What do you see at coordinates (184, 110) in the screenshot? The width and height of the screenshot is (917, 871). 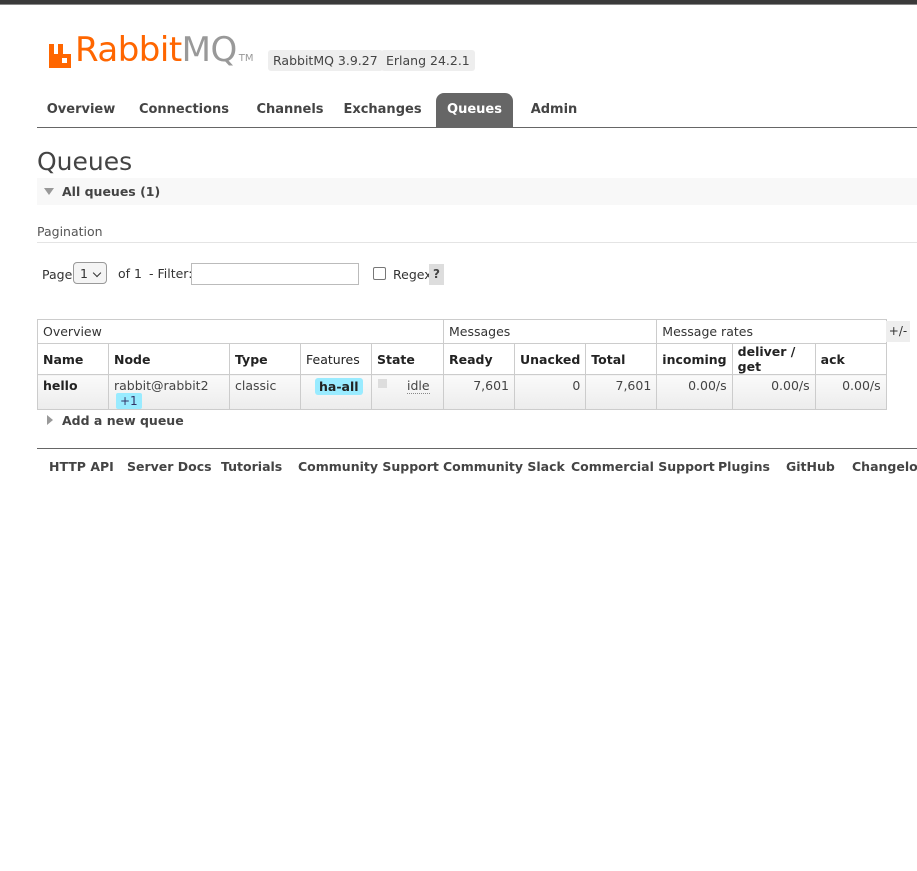 I see `tab-connections: Connections` at bounding box center [184, 110].